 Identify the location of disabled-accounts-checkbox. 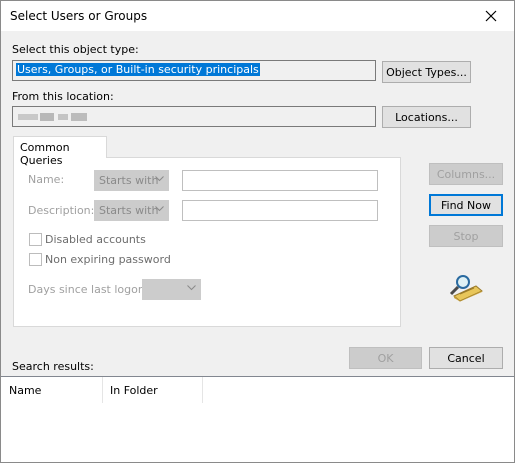
(35, 239).